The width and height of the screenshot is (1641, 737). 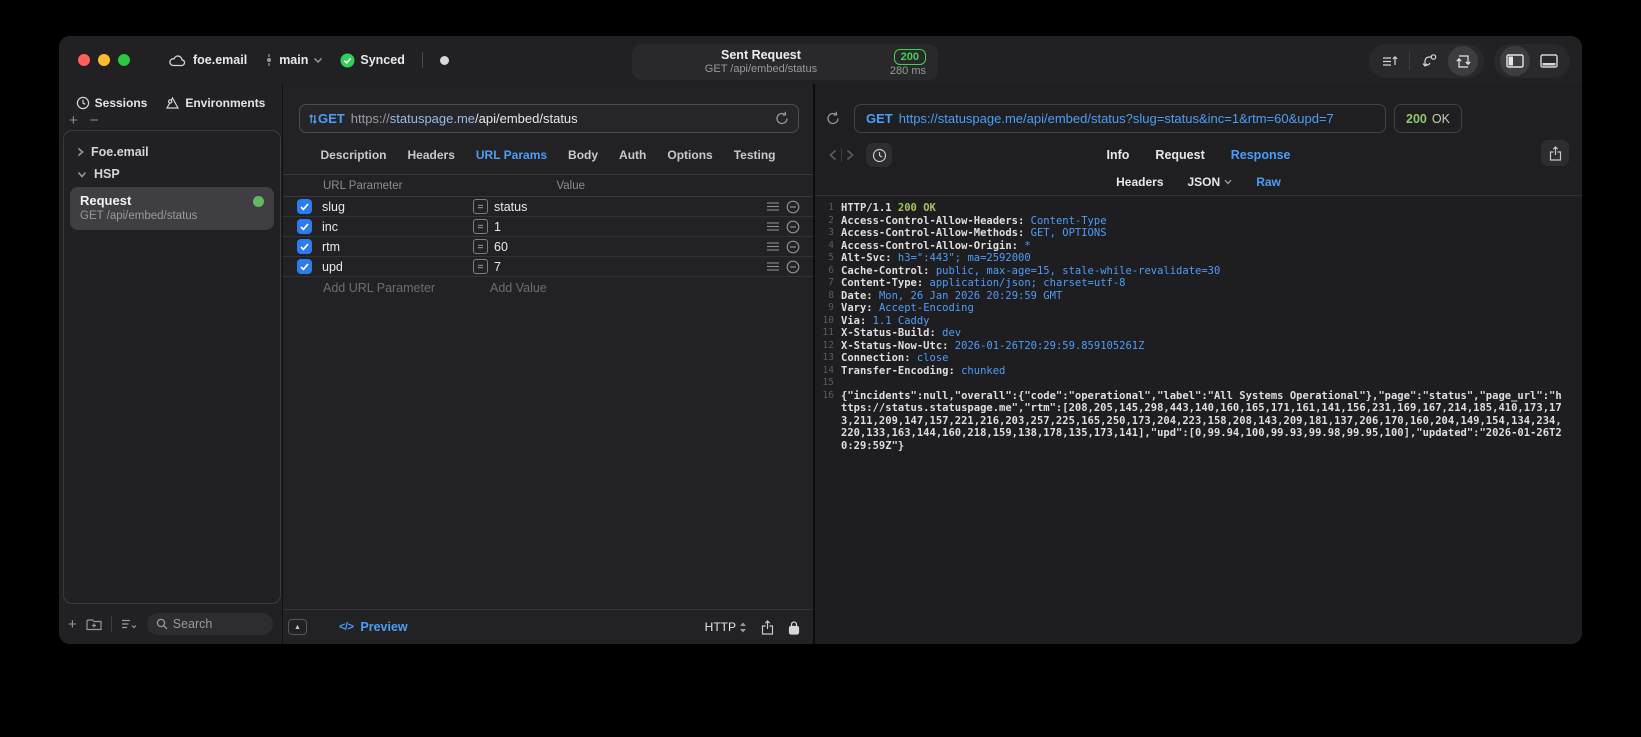 What do you see at coordinates (1515, 61) in the screenshot?
I see `toggle-left-panel-button` at bounding box center [1515, 61].